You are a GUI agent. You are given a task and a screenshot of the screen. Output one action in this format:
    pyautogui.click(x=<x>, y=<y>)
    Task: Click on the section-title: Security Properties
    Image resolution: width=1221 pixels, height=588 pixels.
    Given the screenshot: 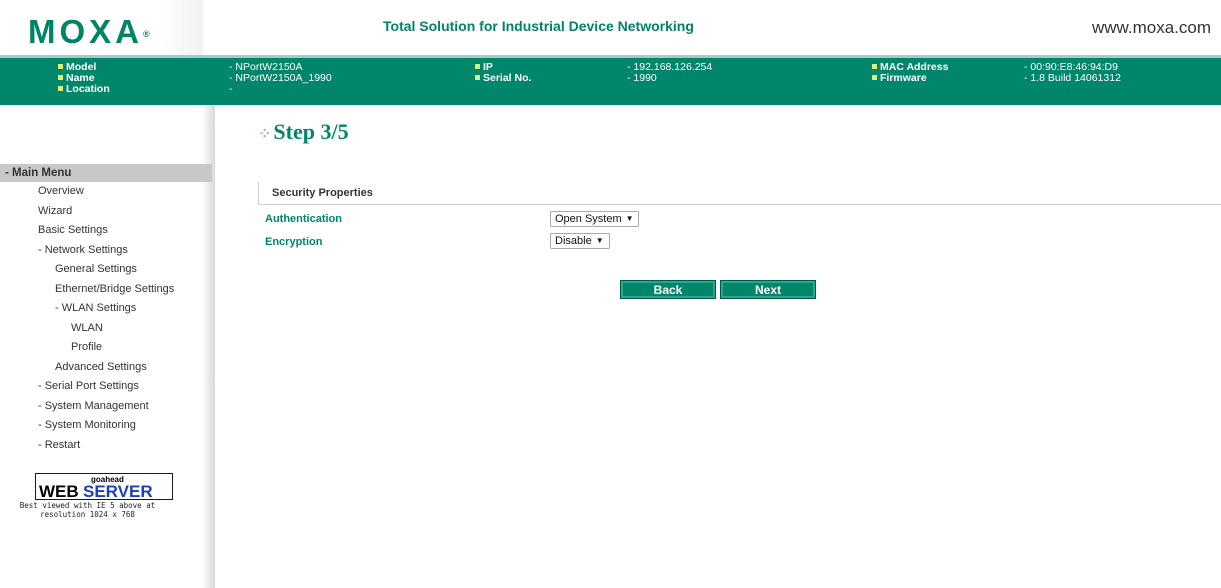 What is the action you would take?
    pyautogui.click(x=322, y=193)
    